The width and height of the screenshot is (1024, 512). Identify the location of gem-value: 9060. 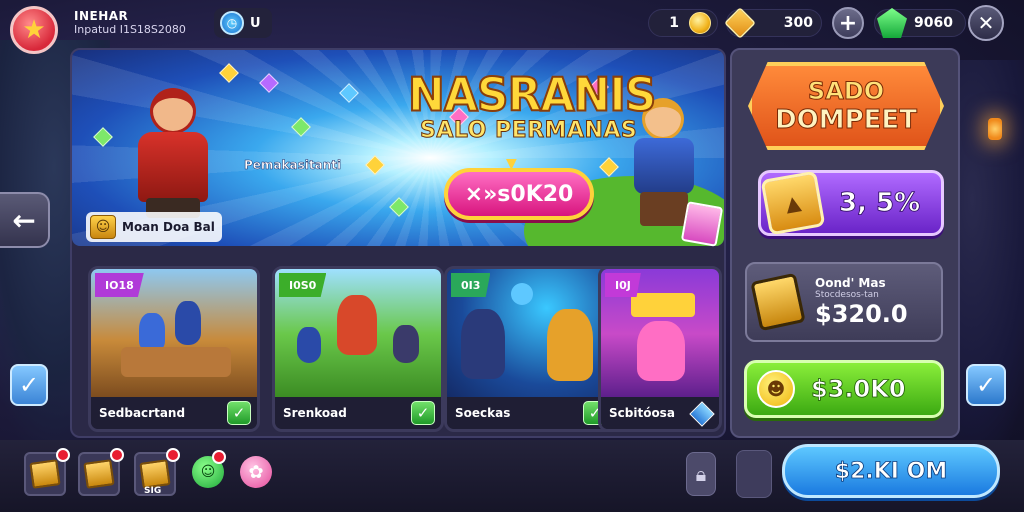
(933, 23).